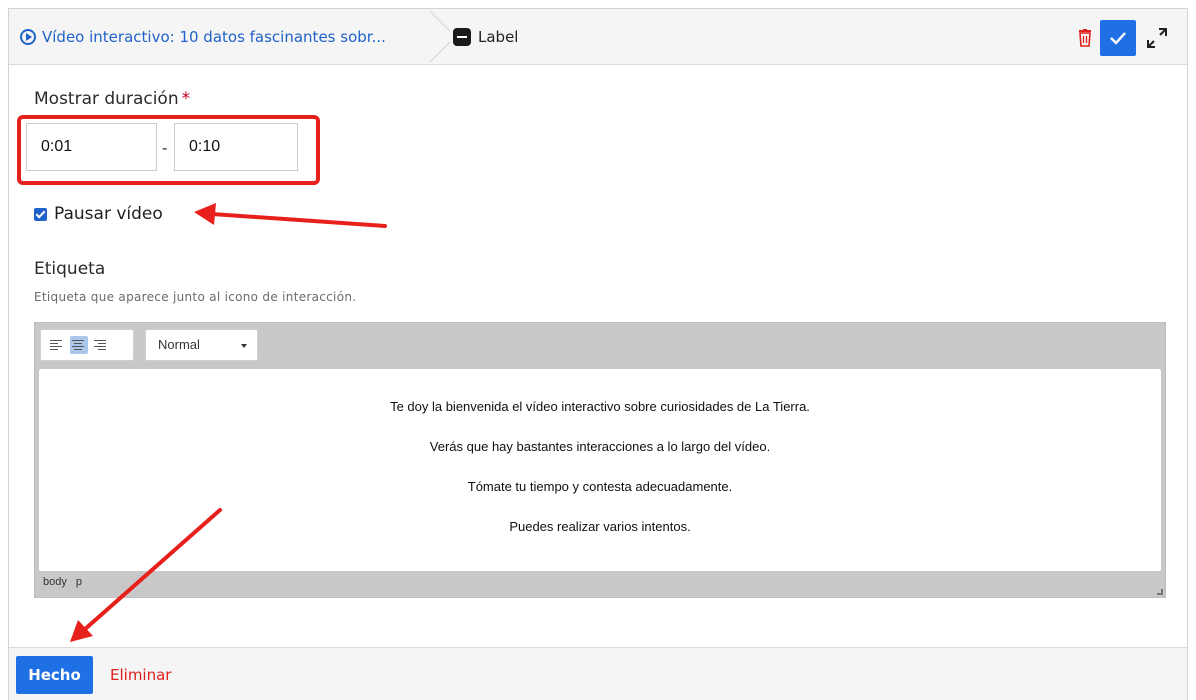 The width and height of the screenshot is (1196, 700). I want to click on etiqueta-title: Etiqueta, so click(70, 269).